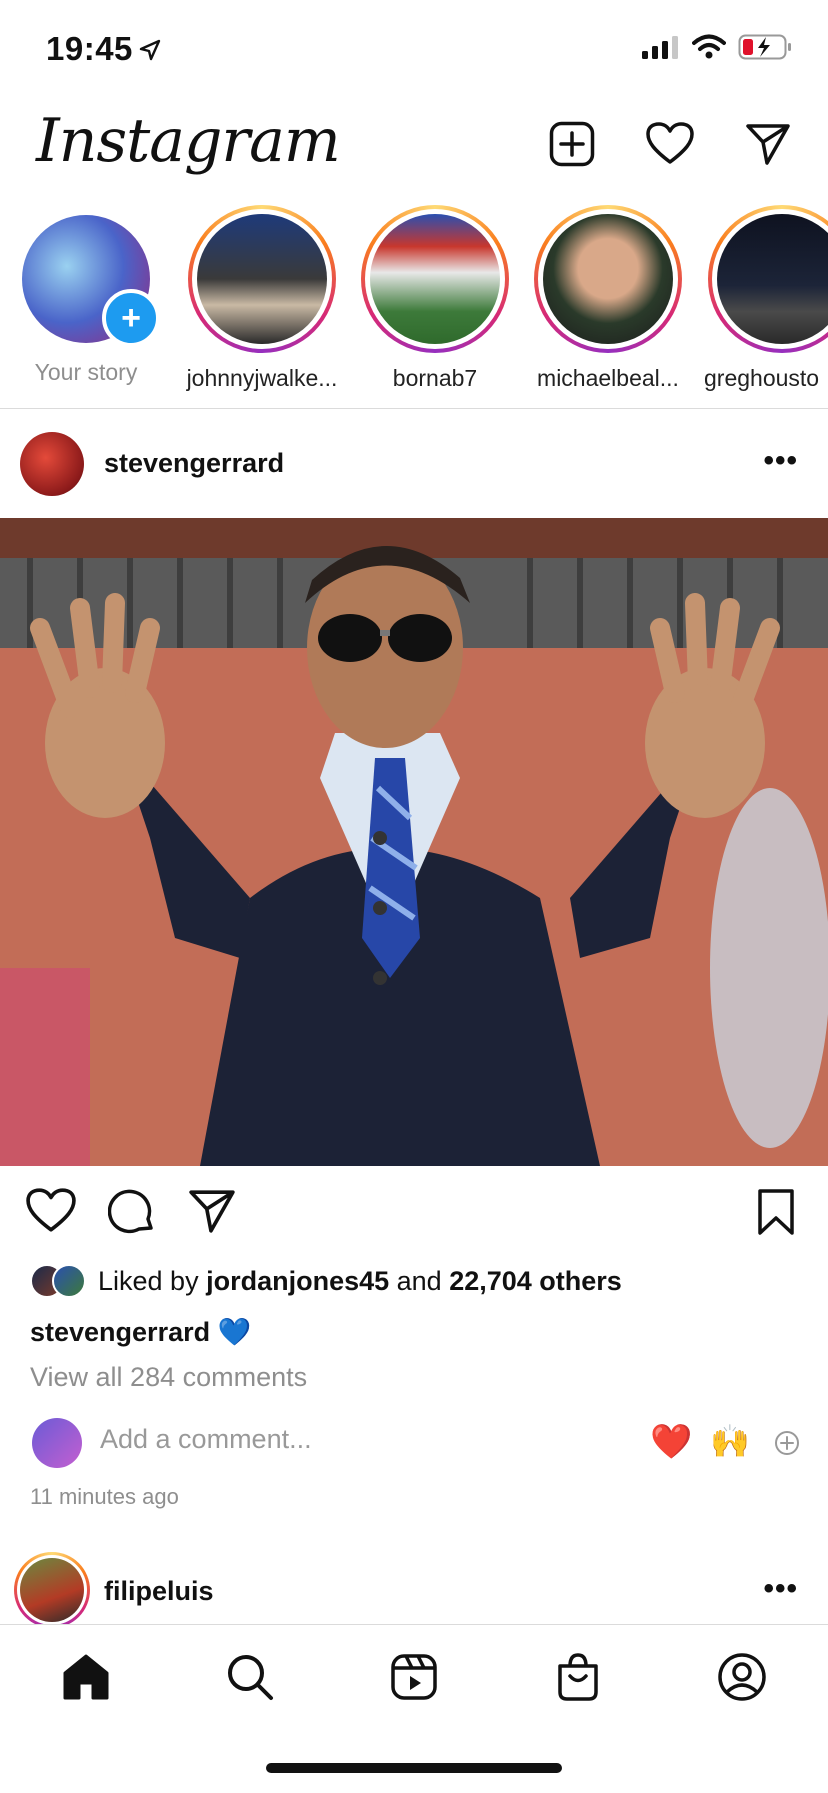  I want to click on status-bar: 19:45, so click(414, 50).